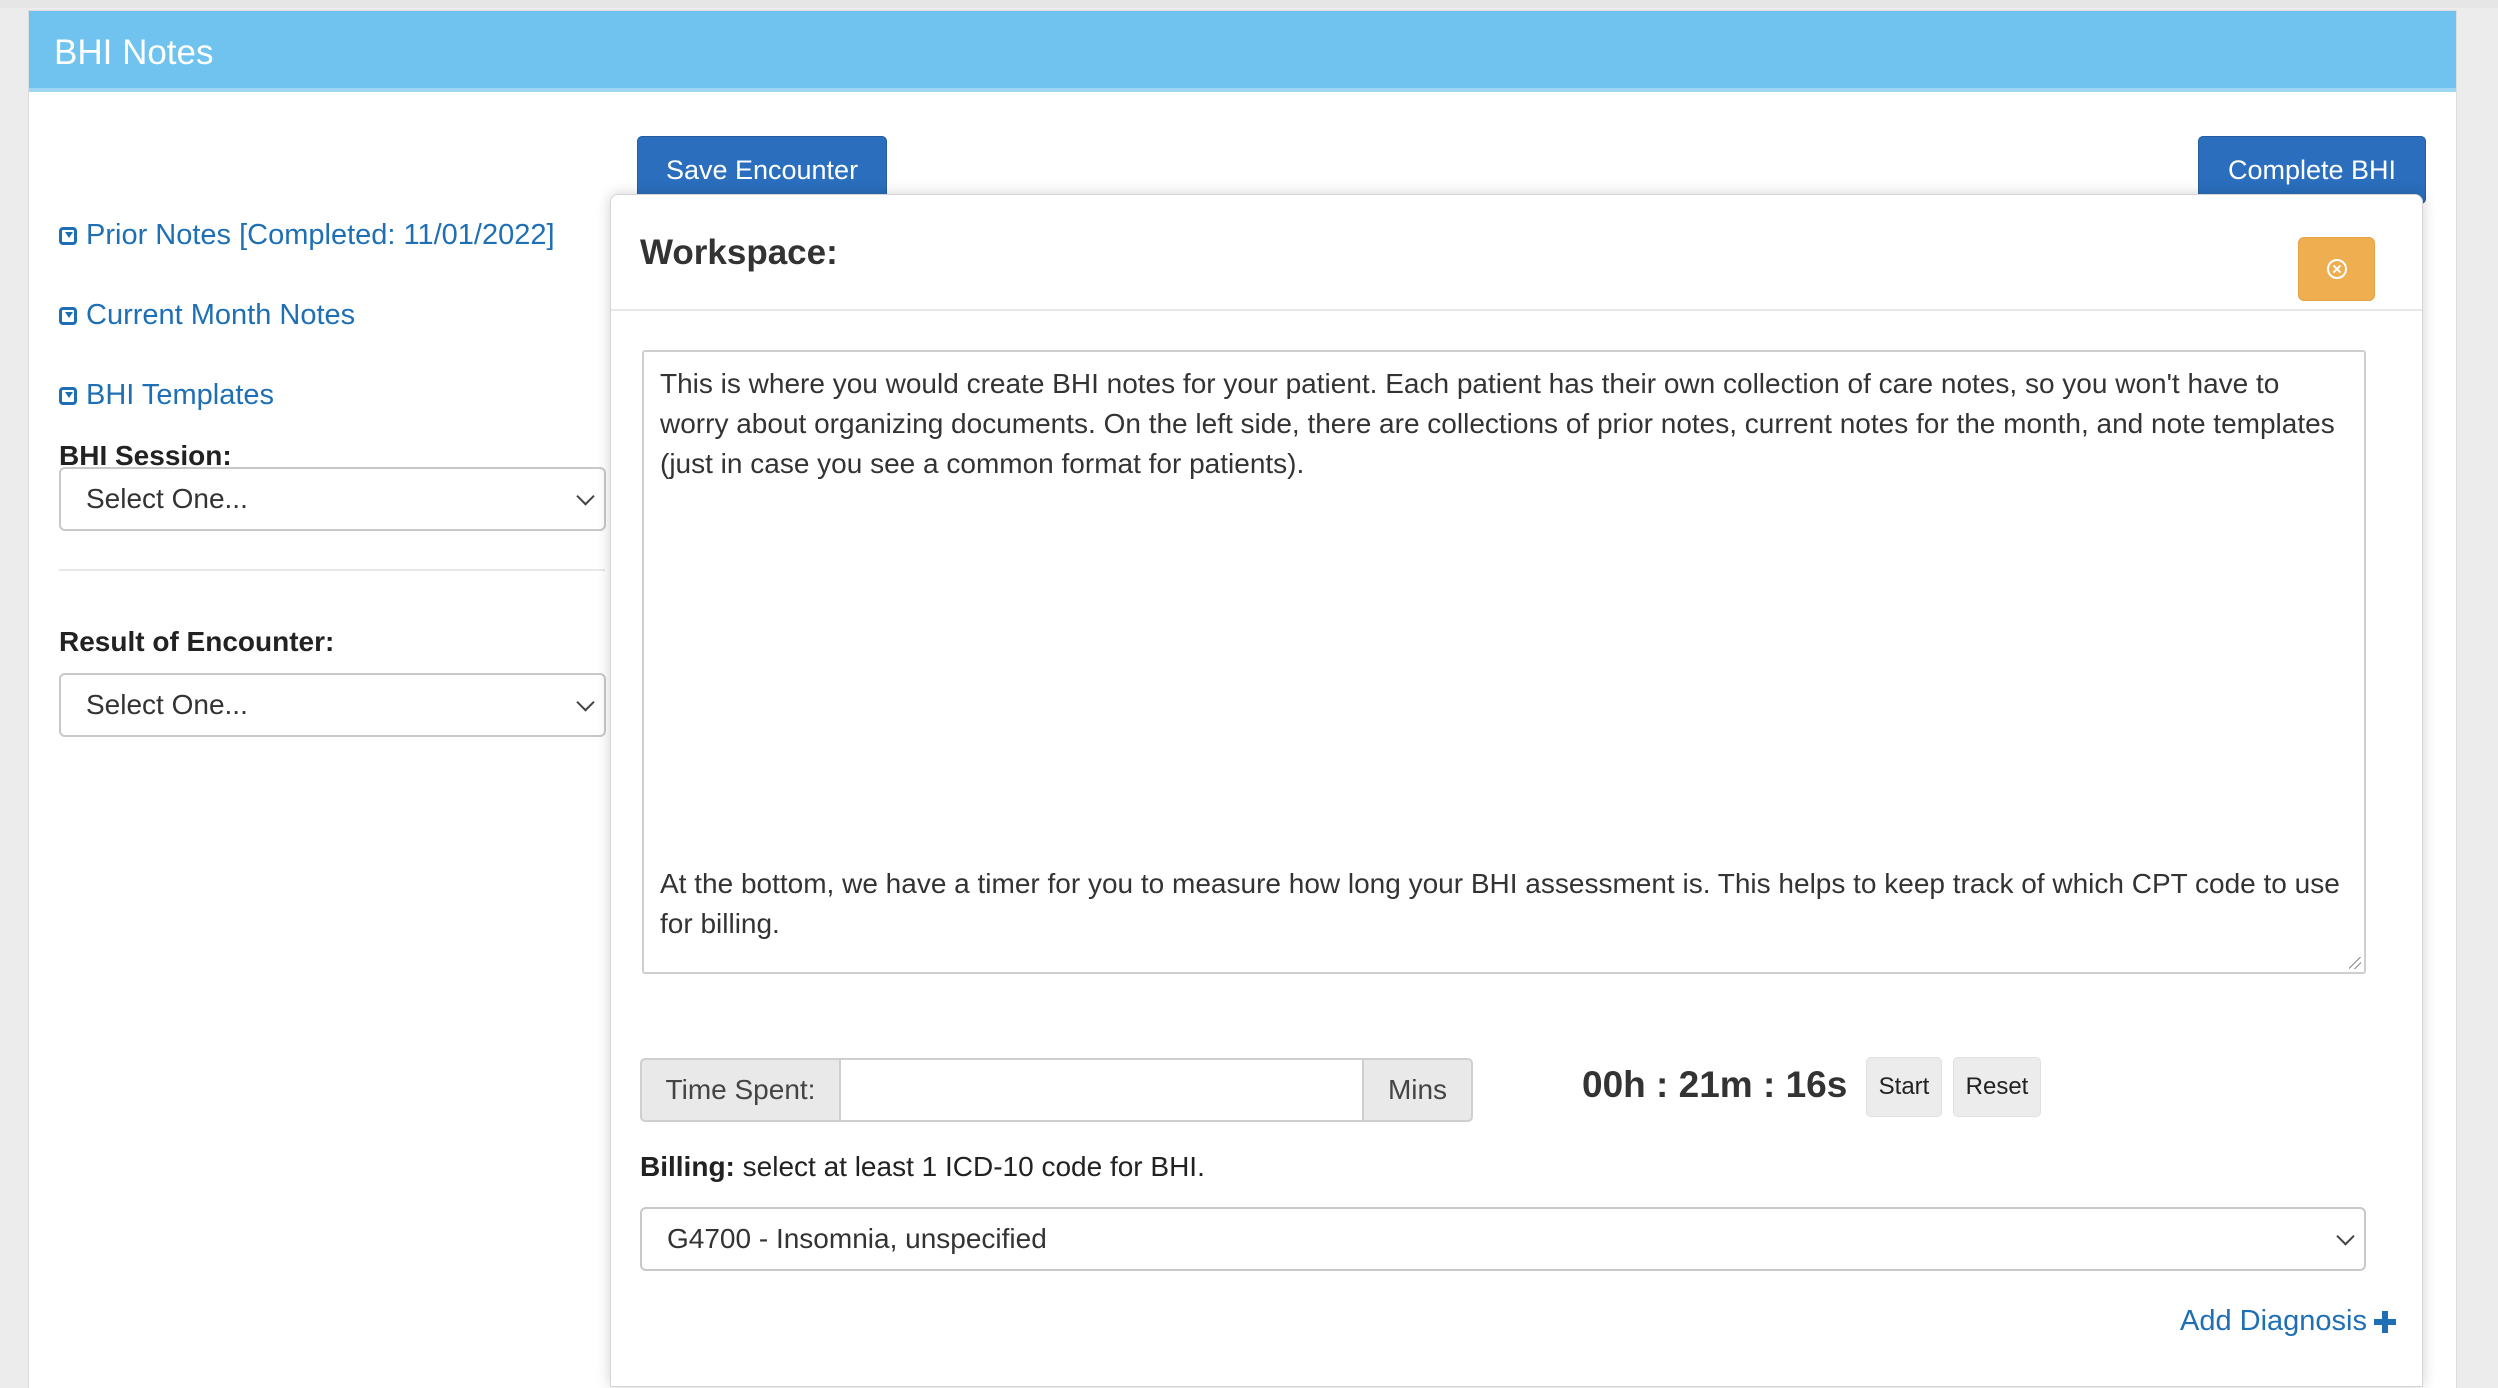 This screenshot has height=1388, width=2498. Describe the element at coordinates (687, 1166) in the screenshot. I see `billing-label: Billing:` at that location.